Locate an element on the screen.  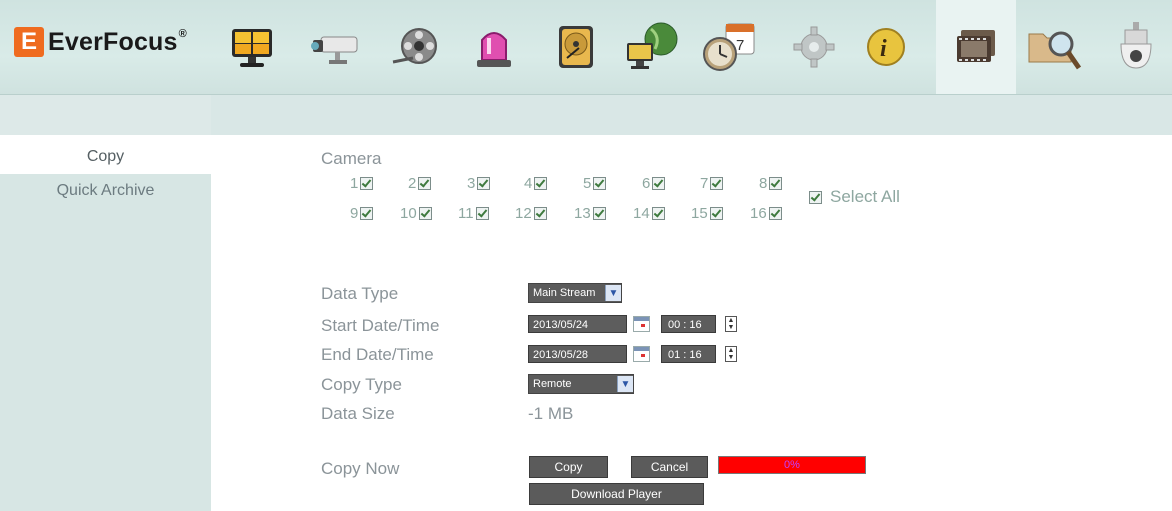
sidebar-item-quick-archive: Quick Archive is located at coordinates (105, 191).